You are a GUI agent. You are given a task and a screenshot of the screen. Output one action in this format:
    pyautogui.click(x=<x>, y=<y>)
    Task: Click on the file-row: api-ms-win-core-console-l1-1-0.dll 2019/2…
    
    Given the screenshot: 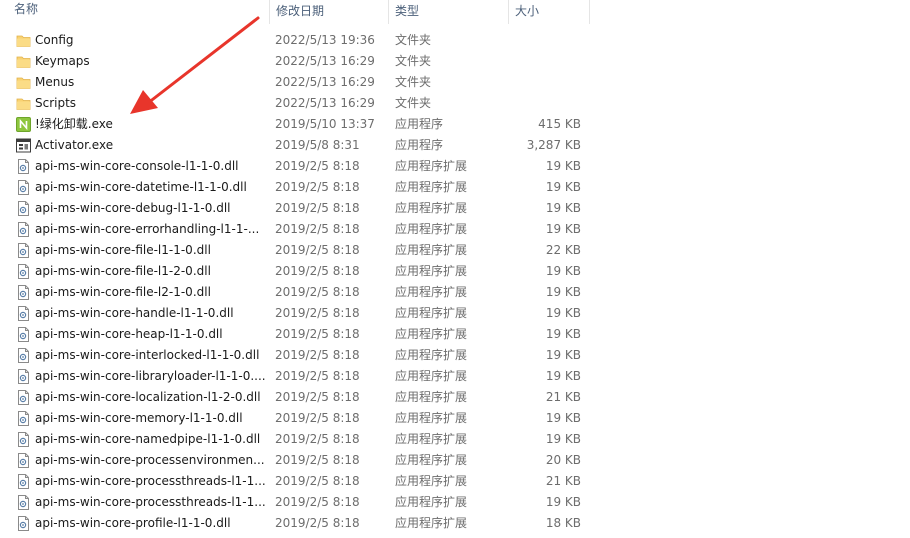 What is the action you would take?
    pyautogui.click(x=455, y=166)
    